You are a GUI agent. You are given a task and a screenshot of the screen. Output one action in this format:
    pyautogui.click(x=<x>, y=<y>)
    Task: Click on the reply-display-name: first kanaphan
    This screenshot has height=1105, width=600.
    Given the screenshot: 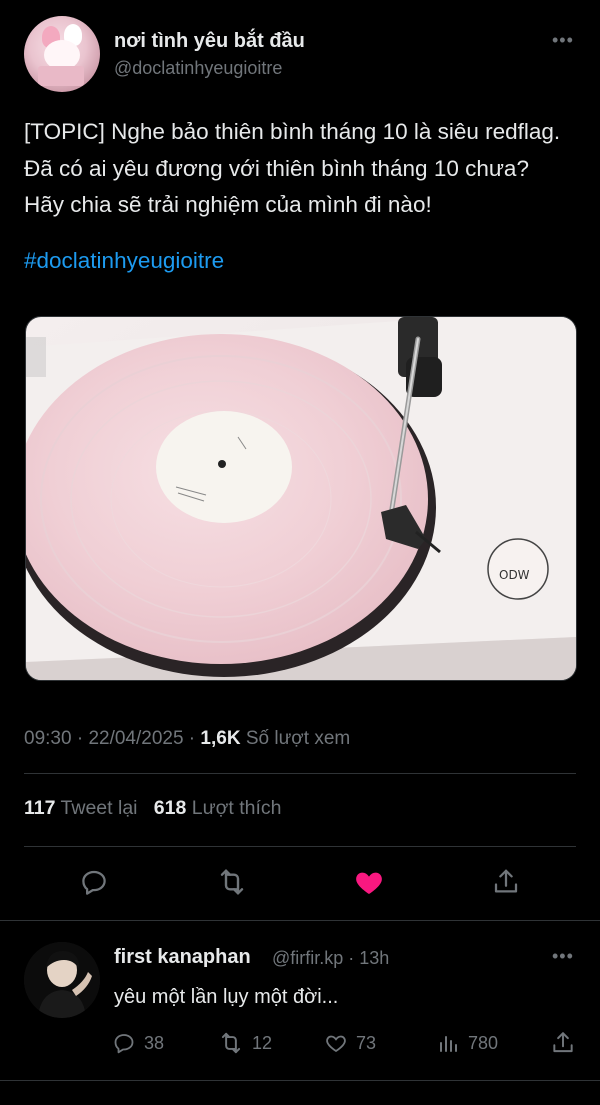 What is the action you would take?
    pyautogui.click(x=182, y=957)
    